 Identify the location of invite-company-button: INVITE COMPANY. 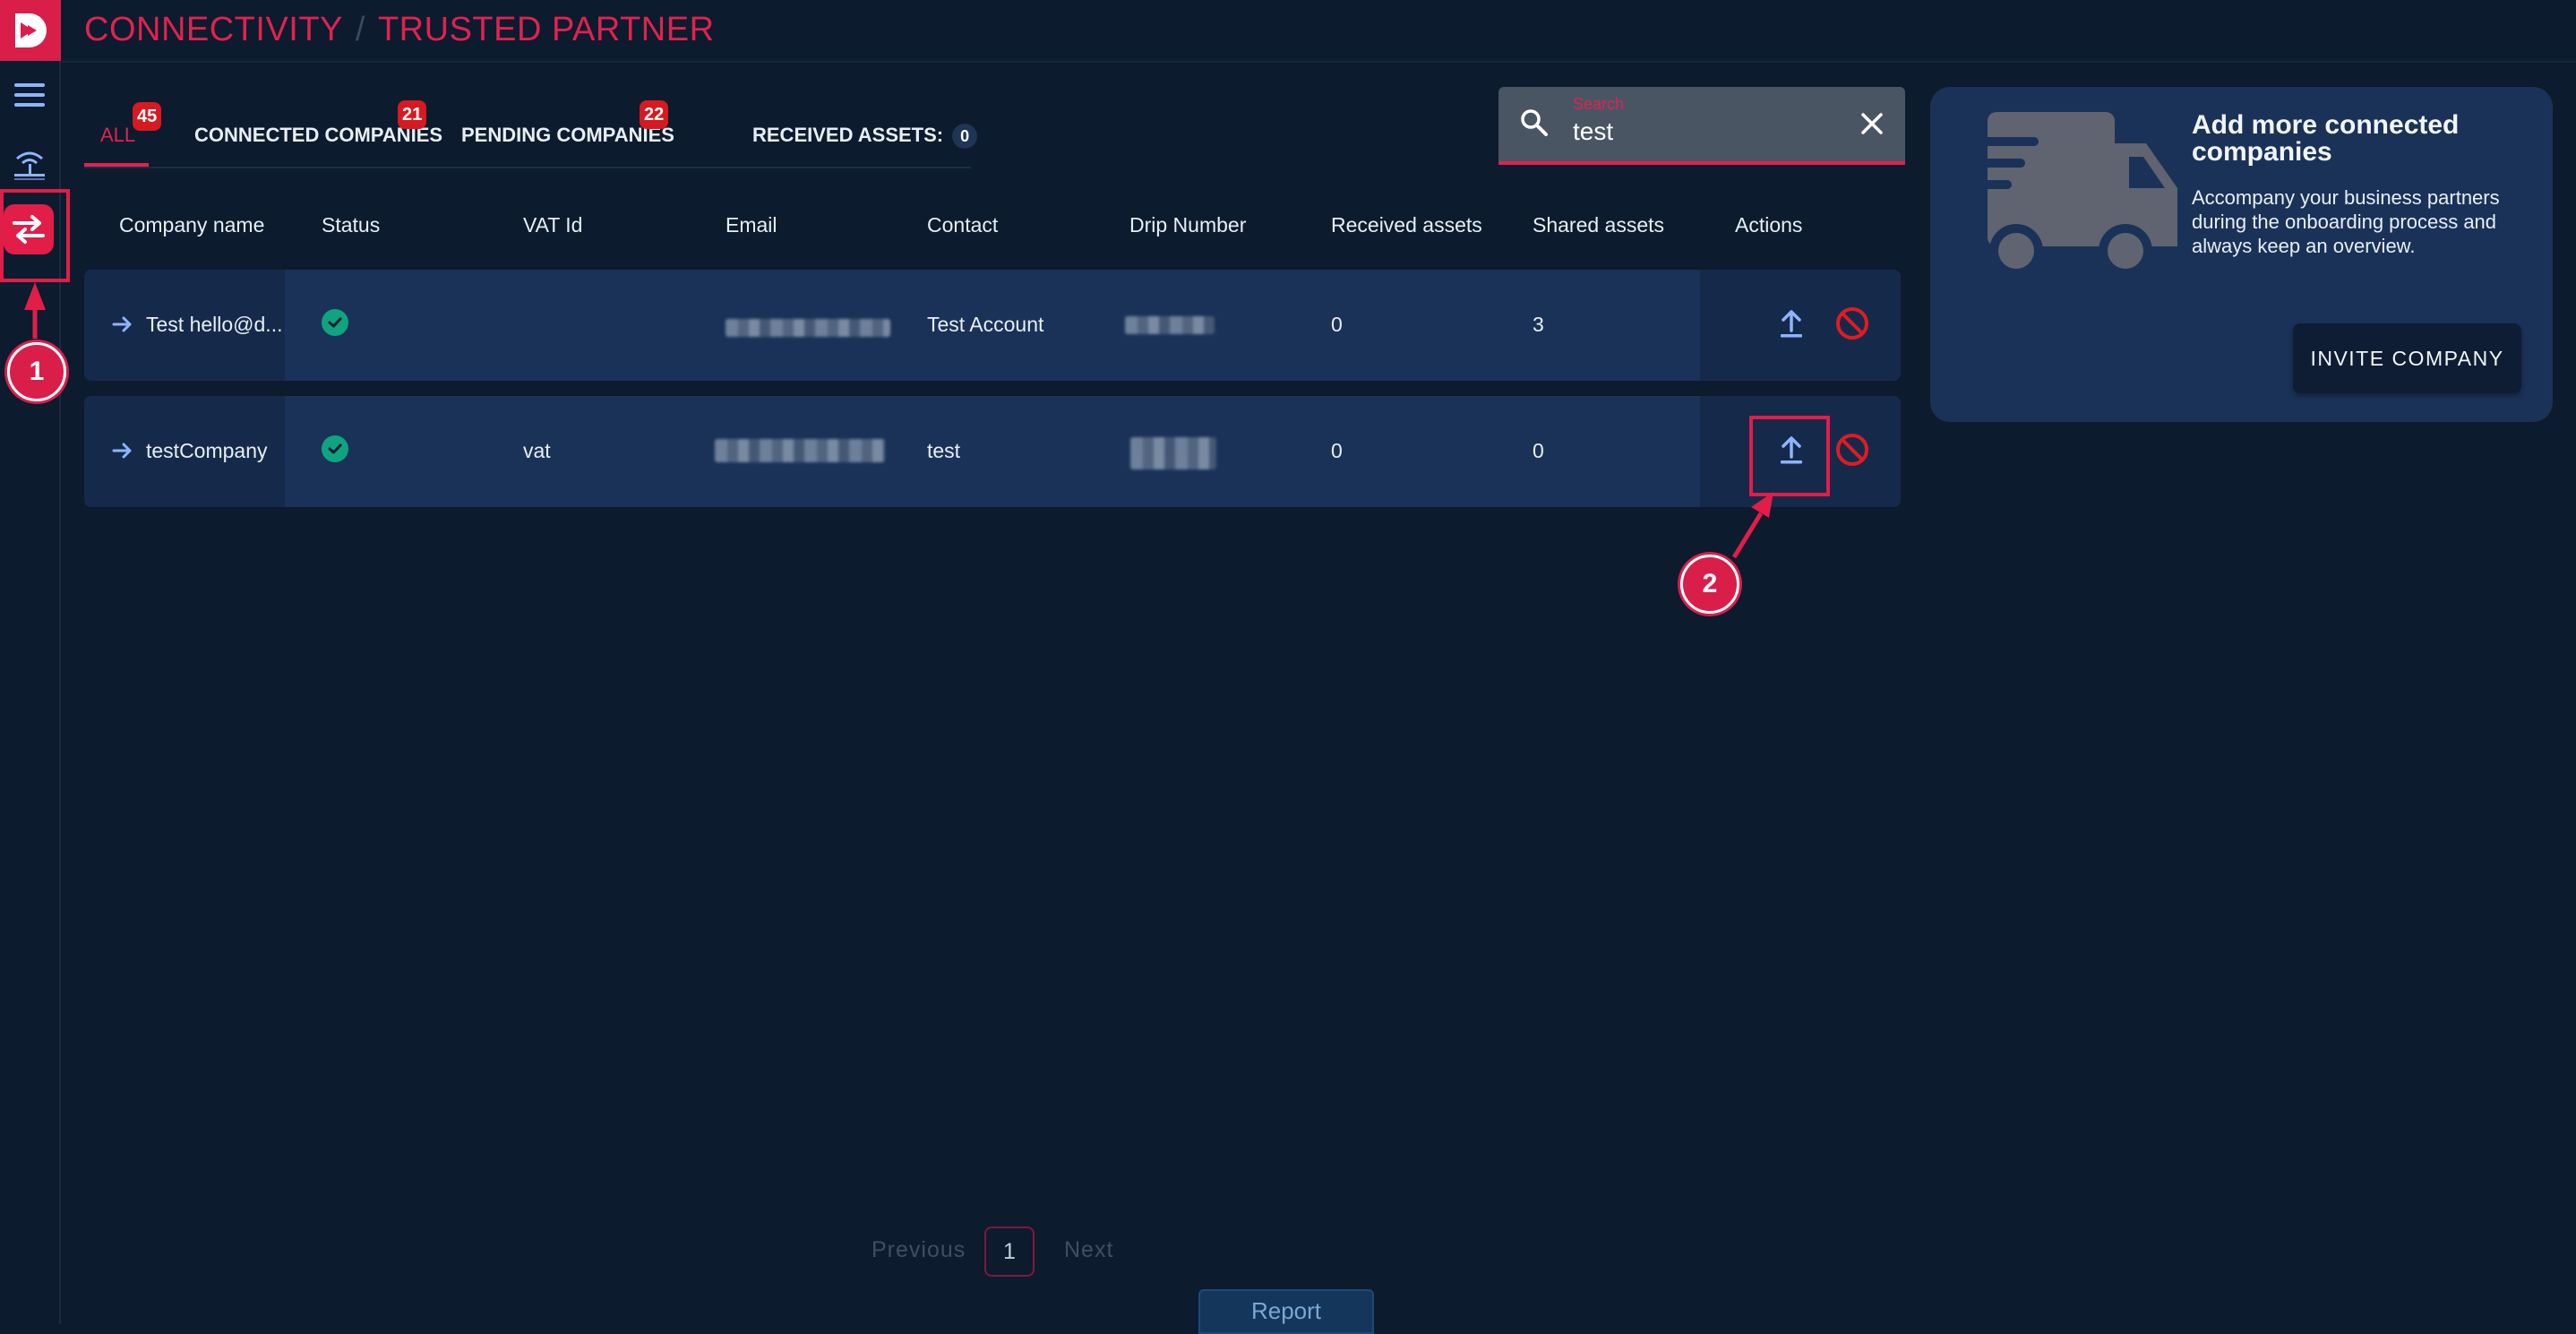
(2407, 358).